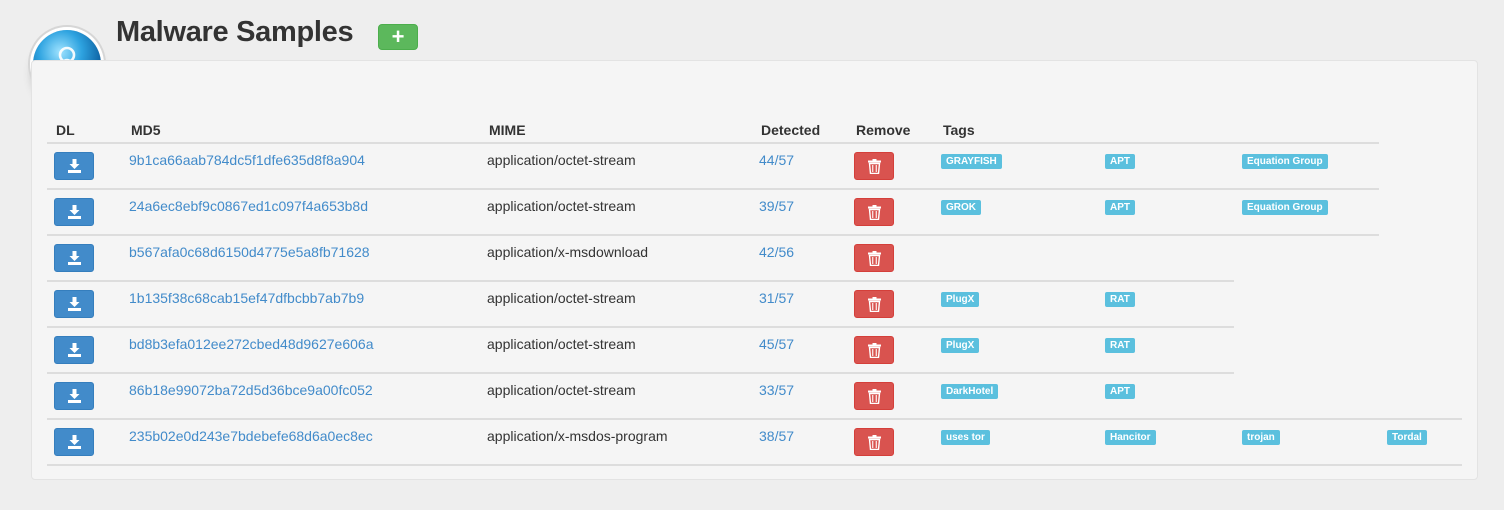 Image resolution: width=1504 pixels, height=510 pixels. What do you see at coordinates (568, 252) in the screenshot?
I see `mime-type: application/x-msdownload` at bounding box center [568, 252].